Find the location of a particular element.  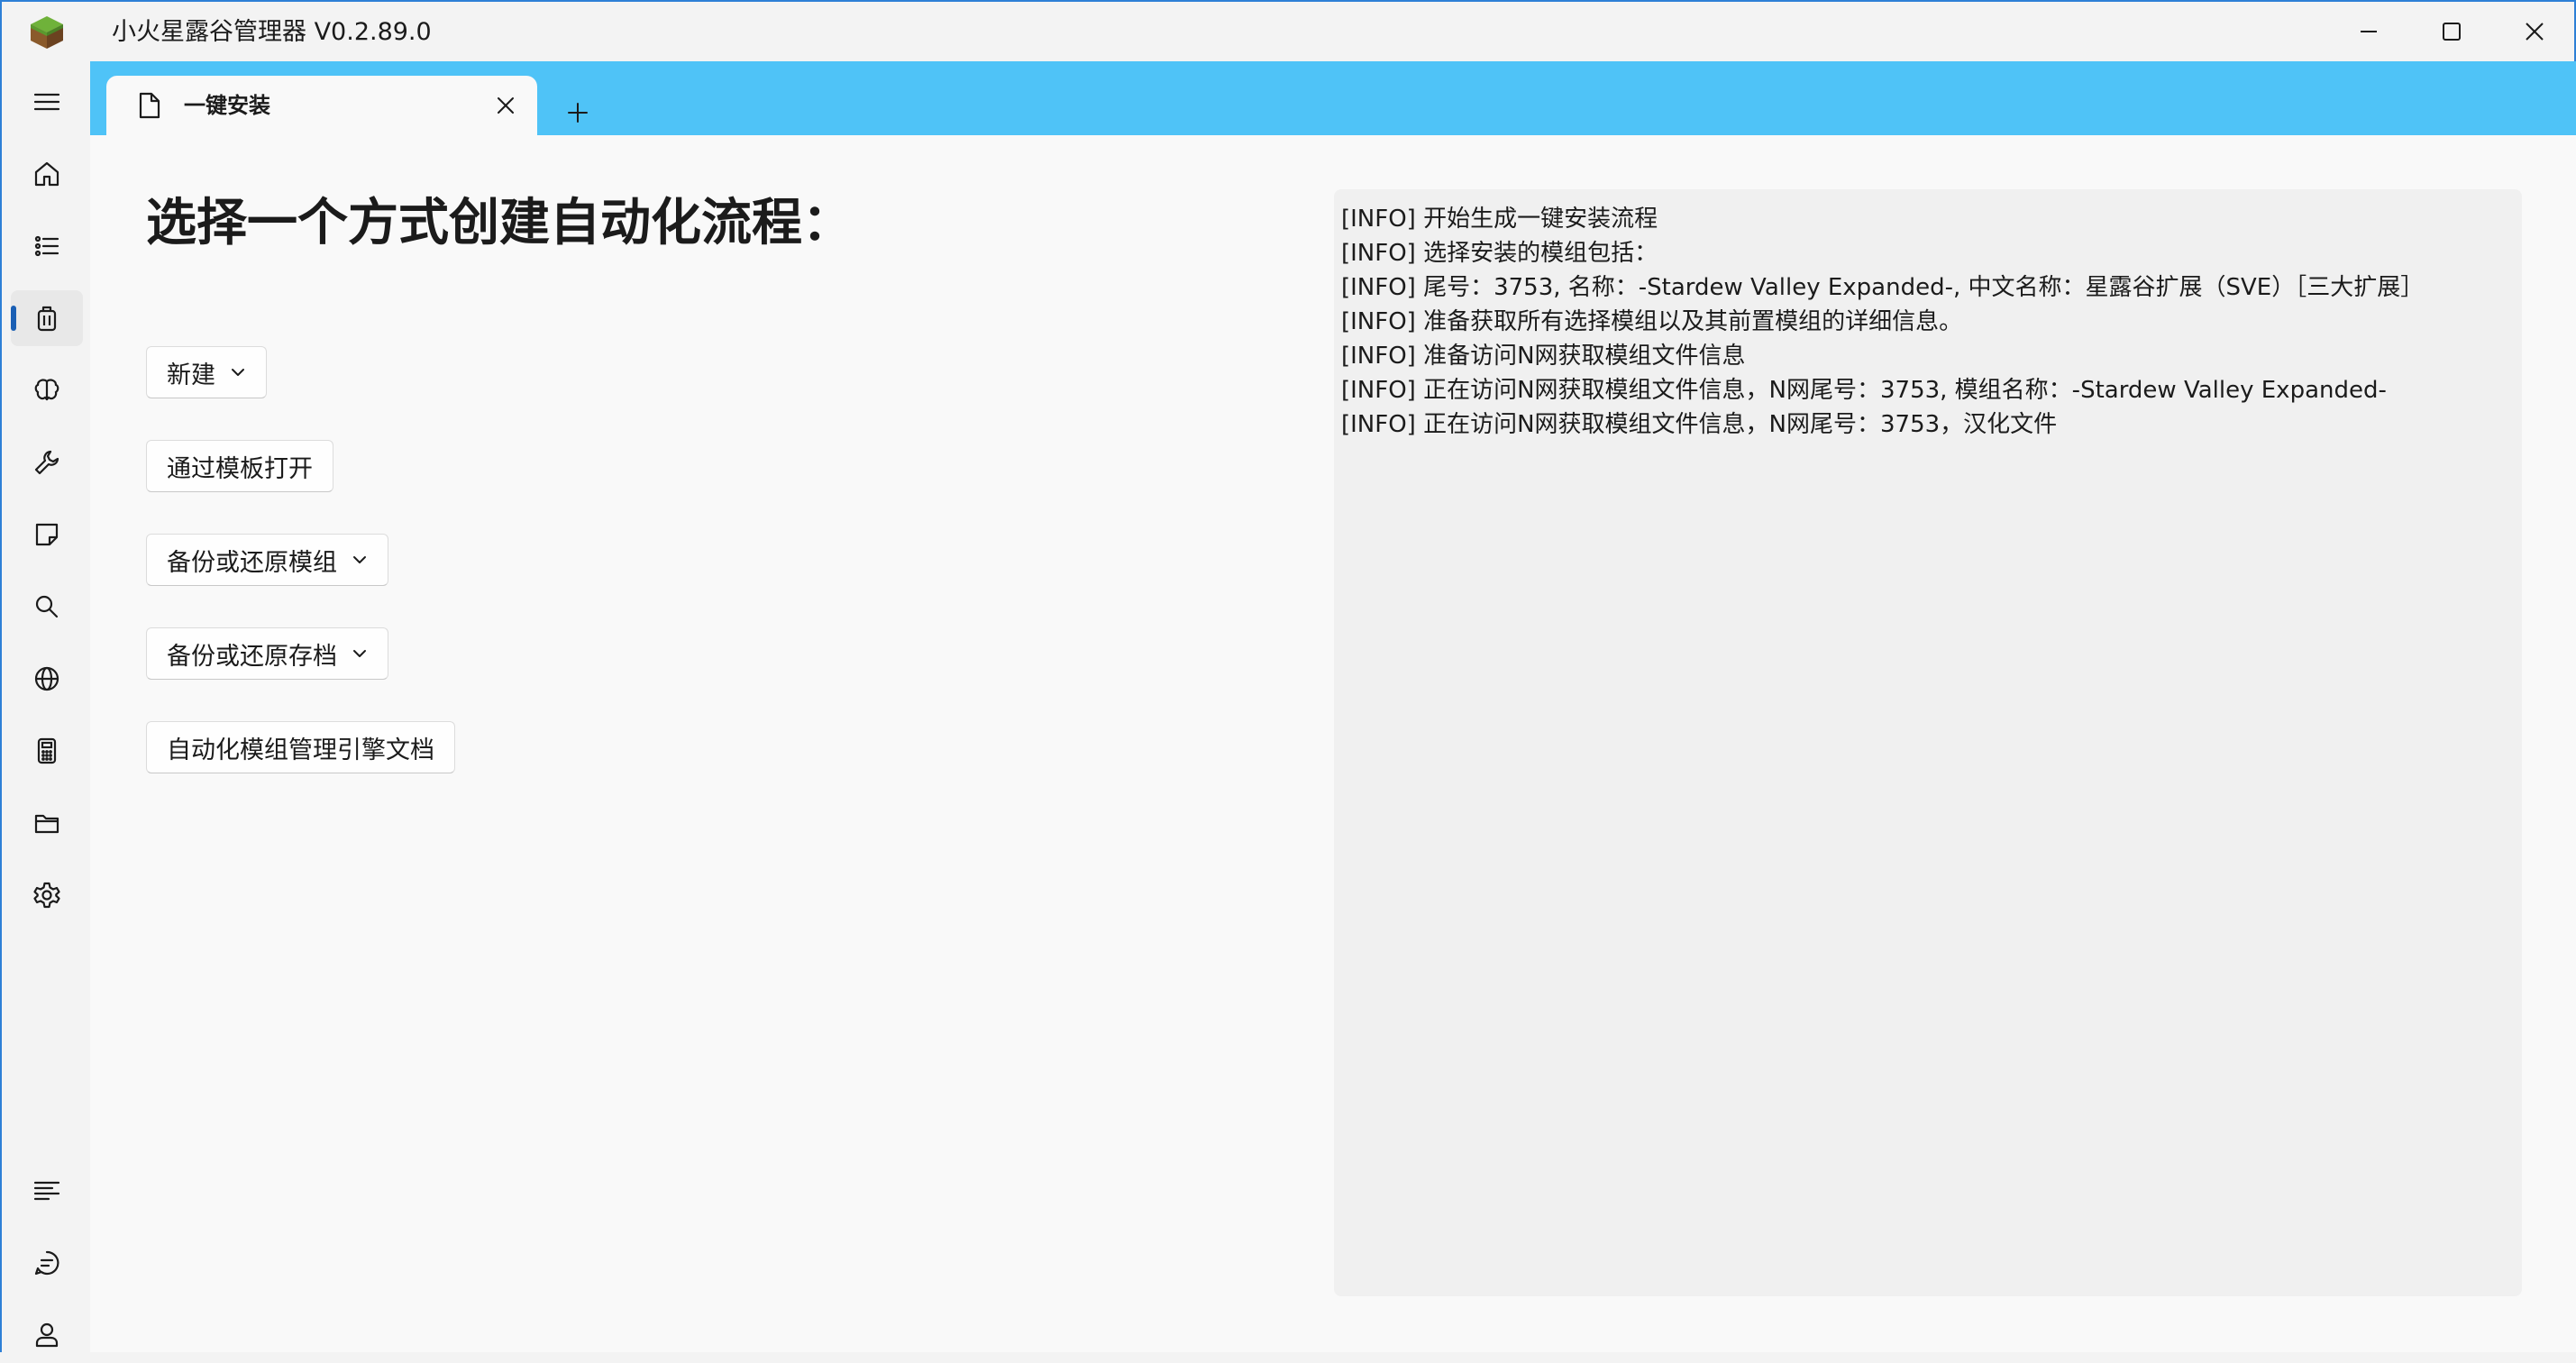

nav-folder is located at coordinates (47, 823).